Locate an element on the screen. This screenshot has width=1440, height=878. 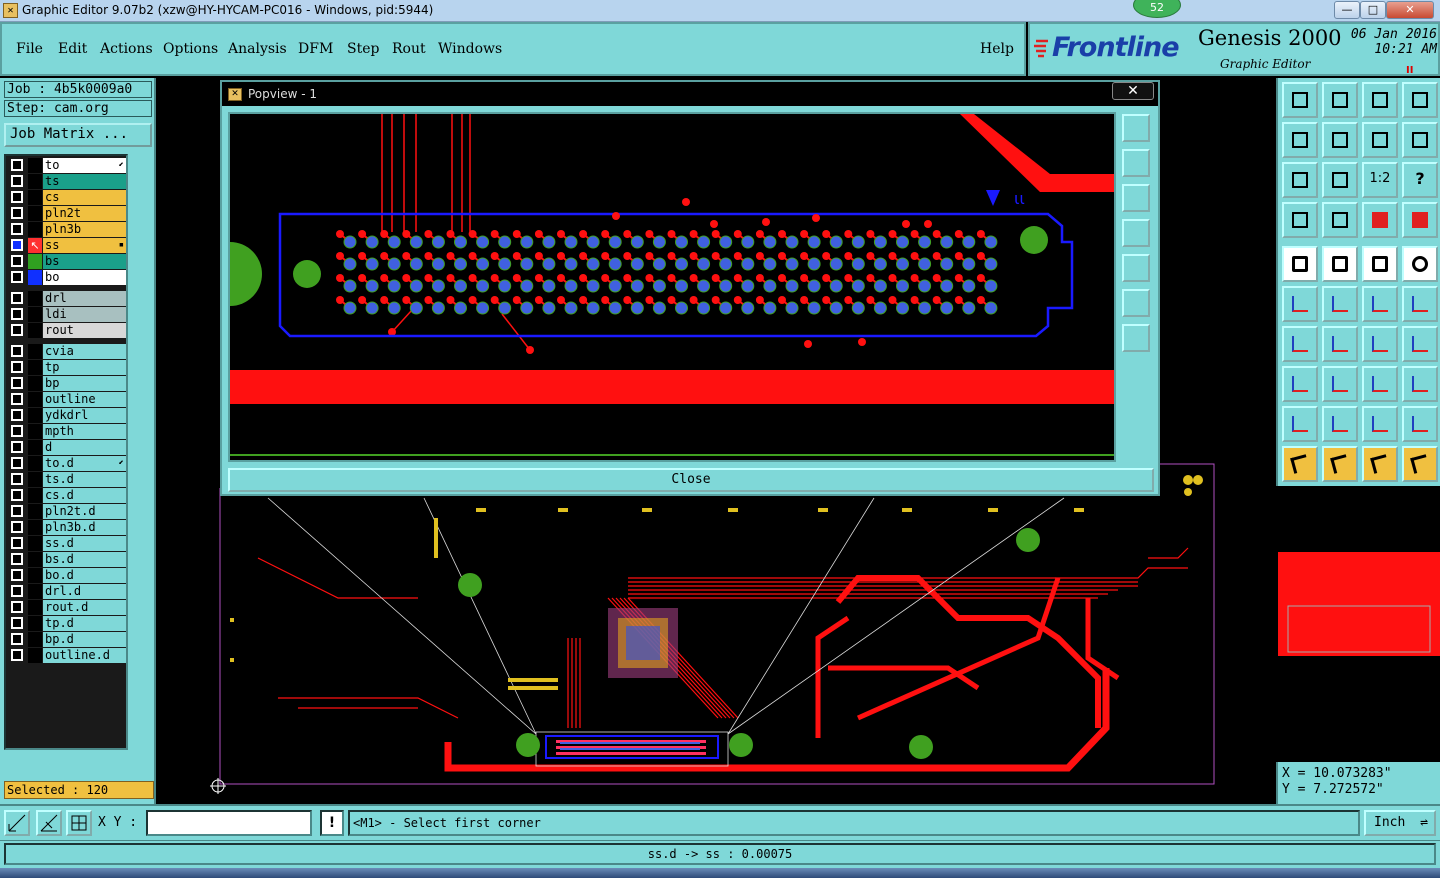
layer-name: bo is located at coordinates (84, 277).